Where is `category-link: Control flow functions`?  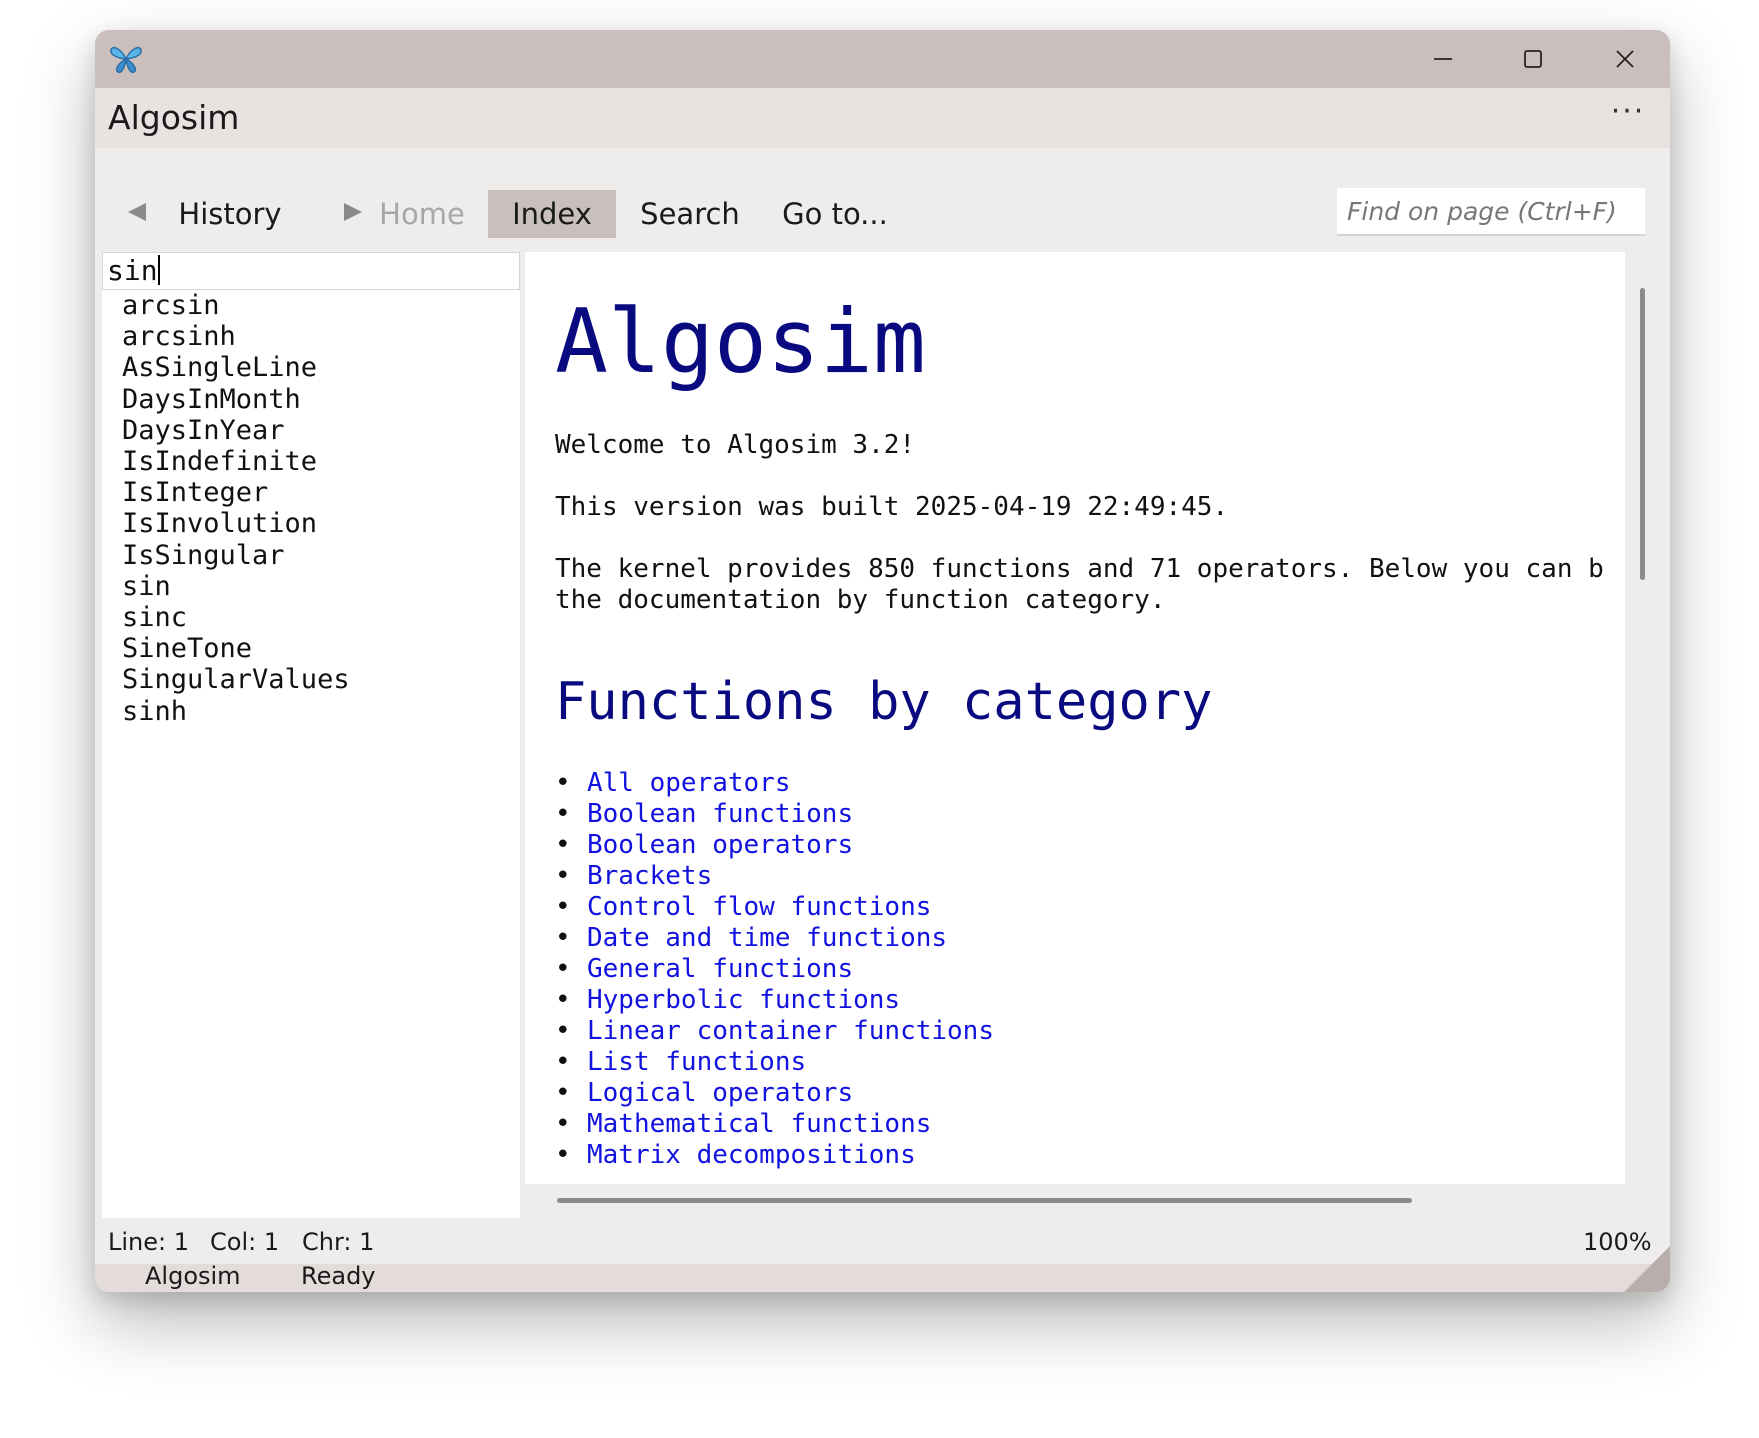 category-link: Control flow functions is located at coordinates (759, 907).